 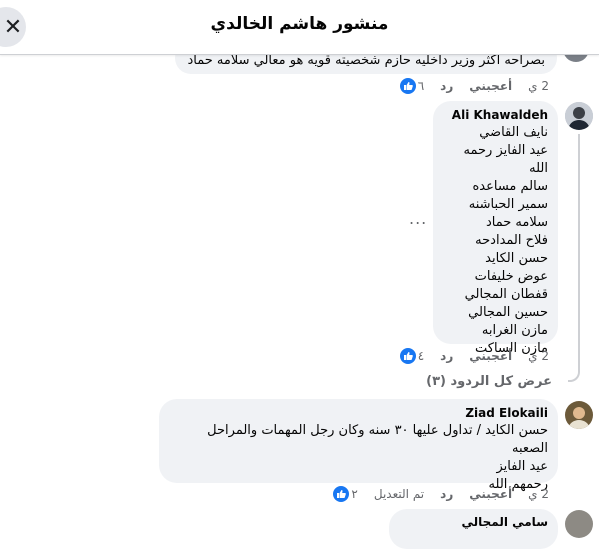 I want to click on comment-line: عيد الفايز رحمه الله, so click(x=505, y=159).